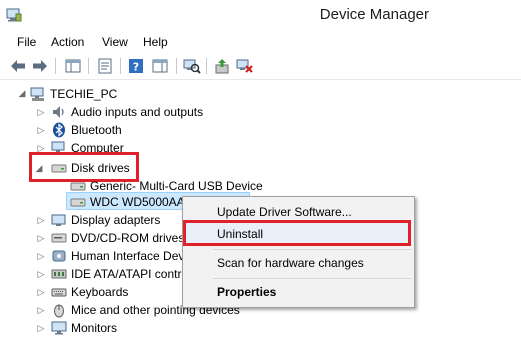  I want to click on window-title: Device Manager, so click(374, 14).